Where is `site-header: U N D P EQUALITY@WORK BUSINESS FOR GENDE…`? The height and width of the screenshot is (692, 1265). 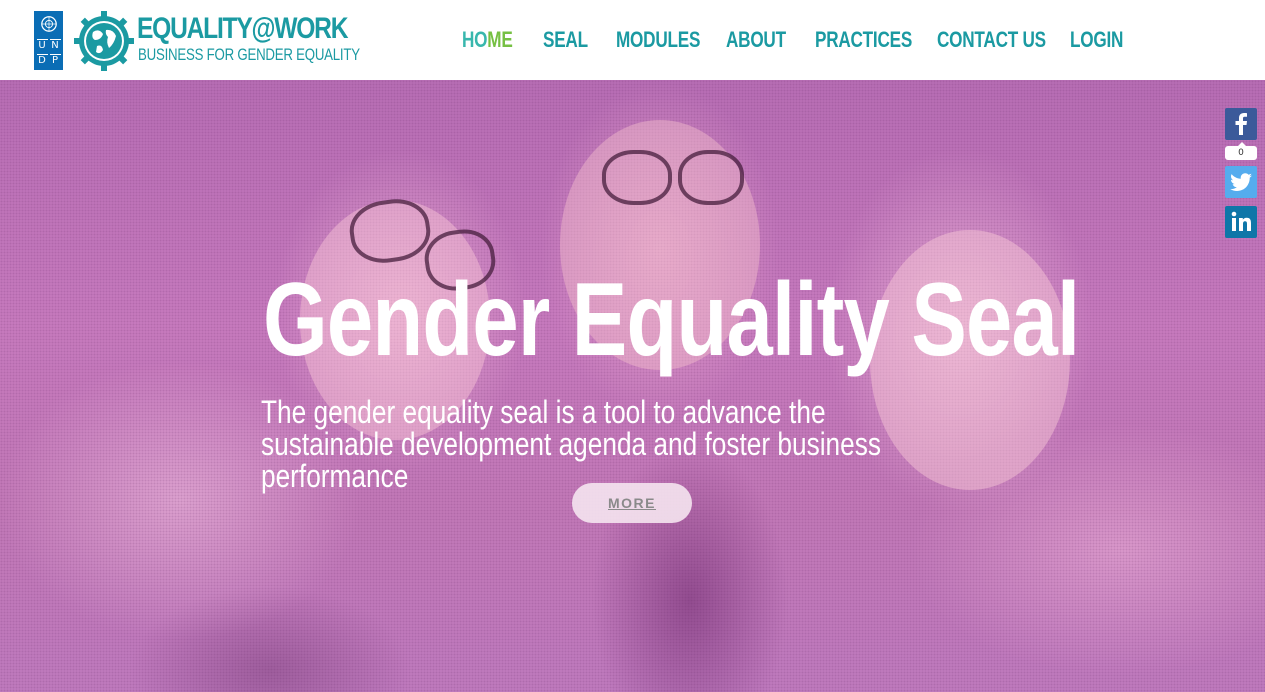
site-header: U N D P EQUALITY@WORK BUSINESS FOR GENDE… is located at coordinates (632, 40).